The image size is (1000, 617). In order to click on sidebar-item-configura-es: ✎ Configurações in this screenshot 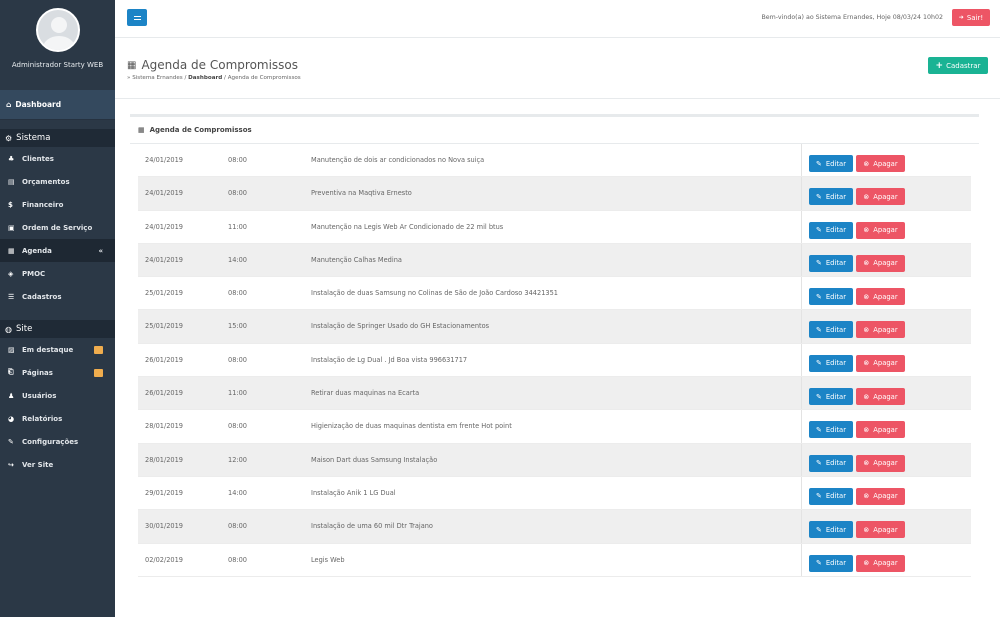, I will do `click(57, 441)`.